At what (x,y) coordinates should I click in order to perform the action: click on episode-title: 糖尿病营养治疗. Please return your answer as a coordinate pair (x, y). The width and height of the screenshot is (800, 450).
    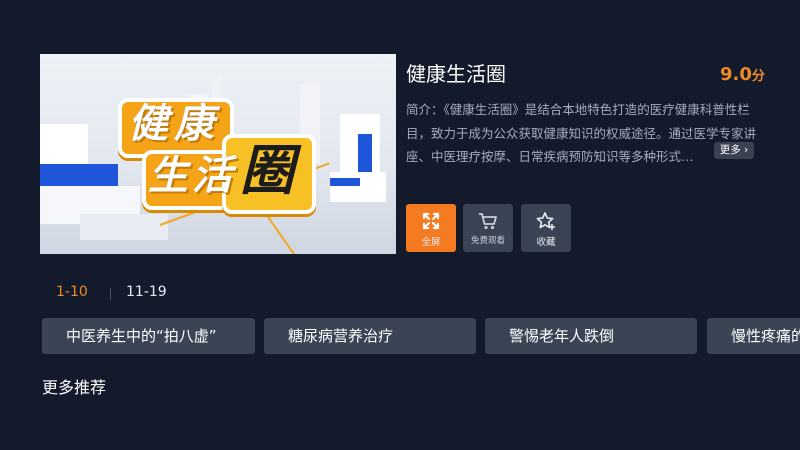
    Looking at the image, I should click on (341, 336).